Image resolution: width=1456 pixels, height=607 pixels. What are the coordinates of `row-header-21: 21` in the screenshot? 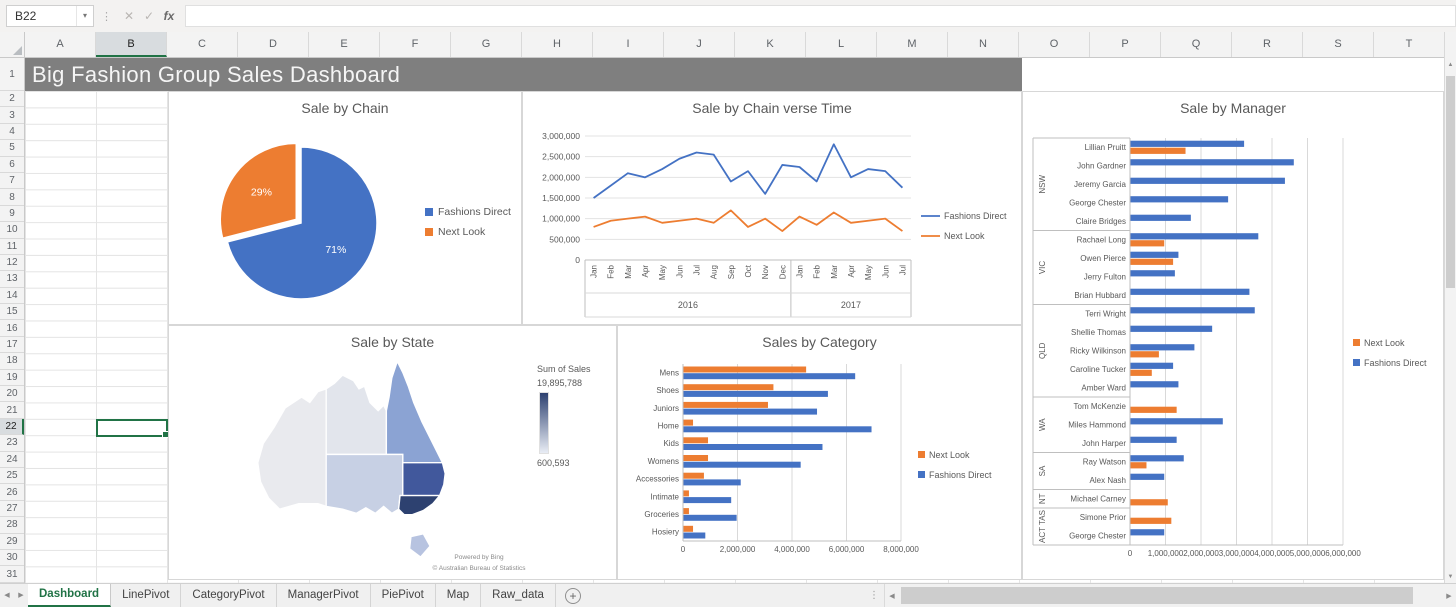 It's located at (12, 410).